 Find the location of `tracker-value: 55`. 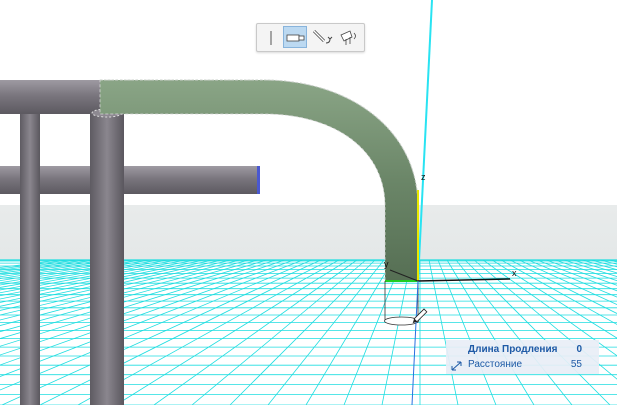

tracker-value: 55 is located at coordinates (576, 364).